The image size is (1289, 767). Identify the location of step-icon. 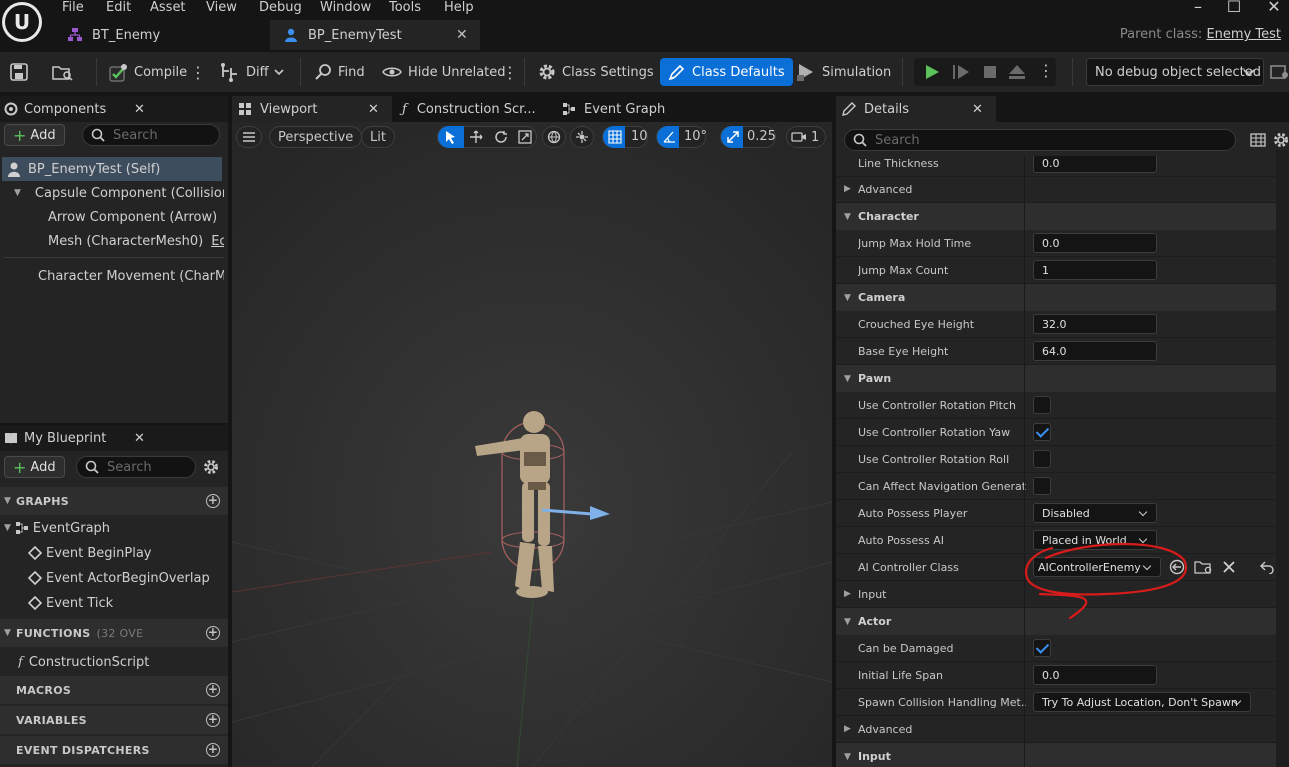
(961, 72).